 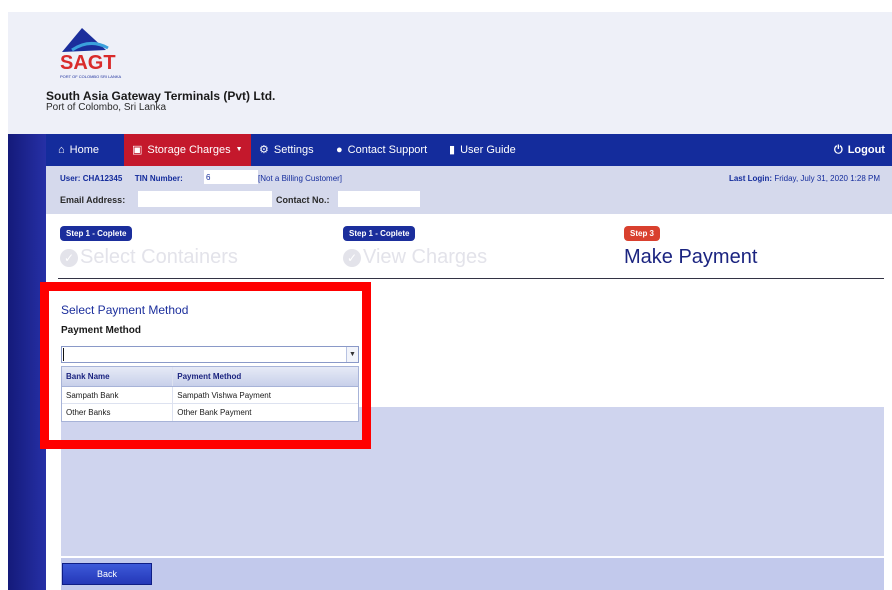 What do you see at coordinates (387, 150) in the screenshot?
I see `nav-contact-label: Contact Support` at bounding box center [387, 150].